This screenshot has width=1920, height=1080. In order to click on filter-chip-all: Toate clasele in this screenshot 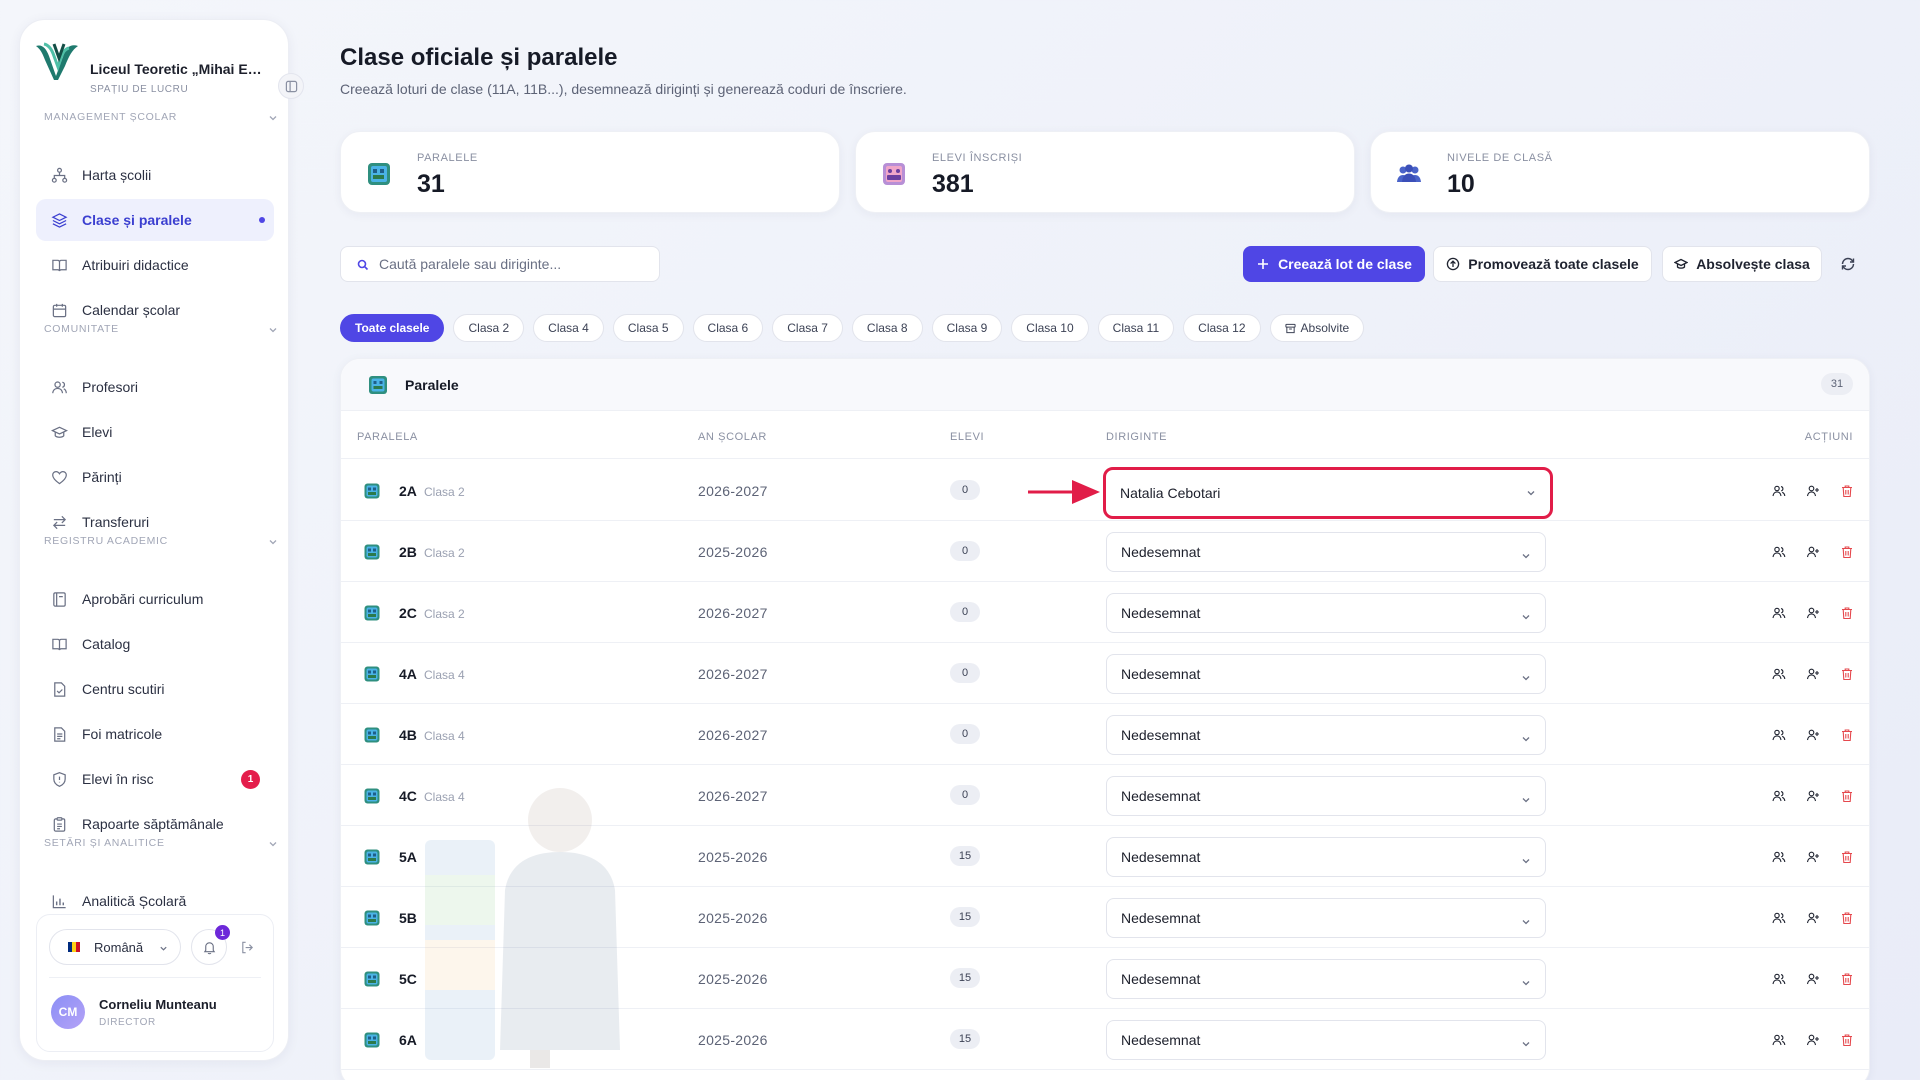, I will do `click(392, 328)`.